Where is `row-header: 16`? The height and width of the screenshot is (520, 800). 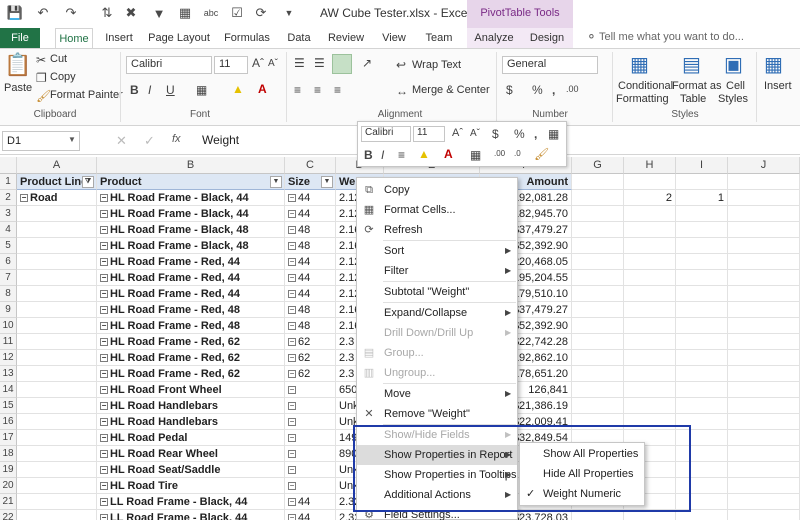 row-header: 16 is located at coordinates (8, 422).